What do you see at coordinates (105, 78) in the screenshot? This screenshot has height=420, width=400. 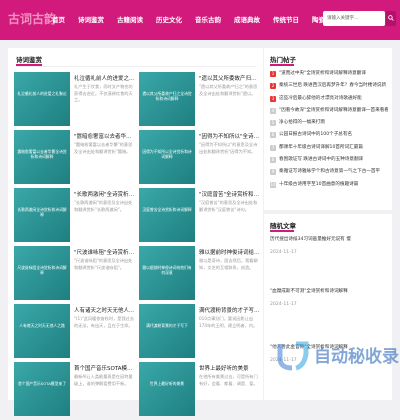 I see `article-title: 礼泣循礼前人的进爱之礼聚论` at bounding box center [105, 78].